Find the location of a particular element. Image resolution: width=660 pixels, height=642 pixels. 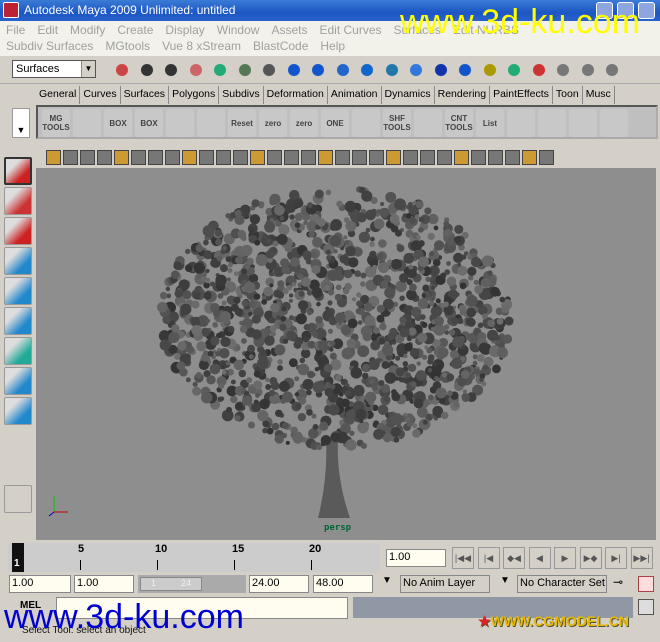

playback-button: |◀ is located at coordinates (488, 558).